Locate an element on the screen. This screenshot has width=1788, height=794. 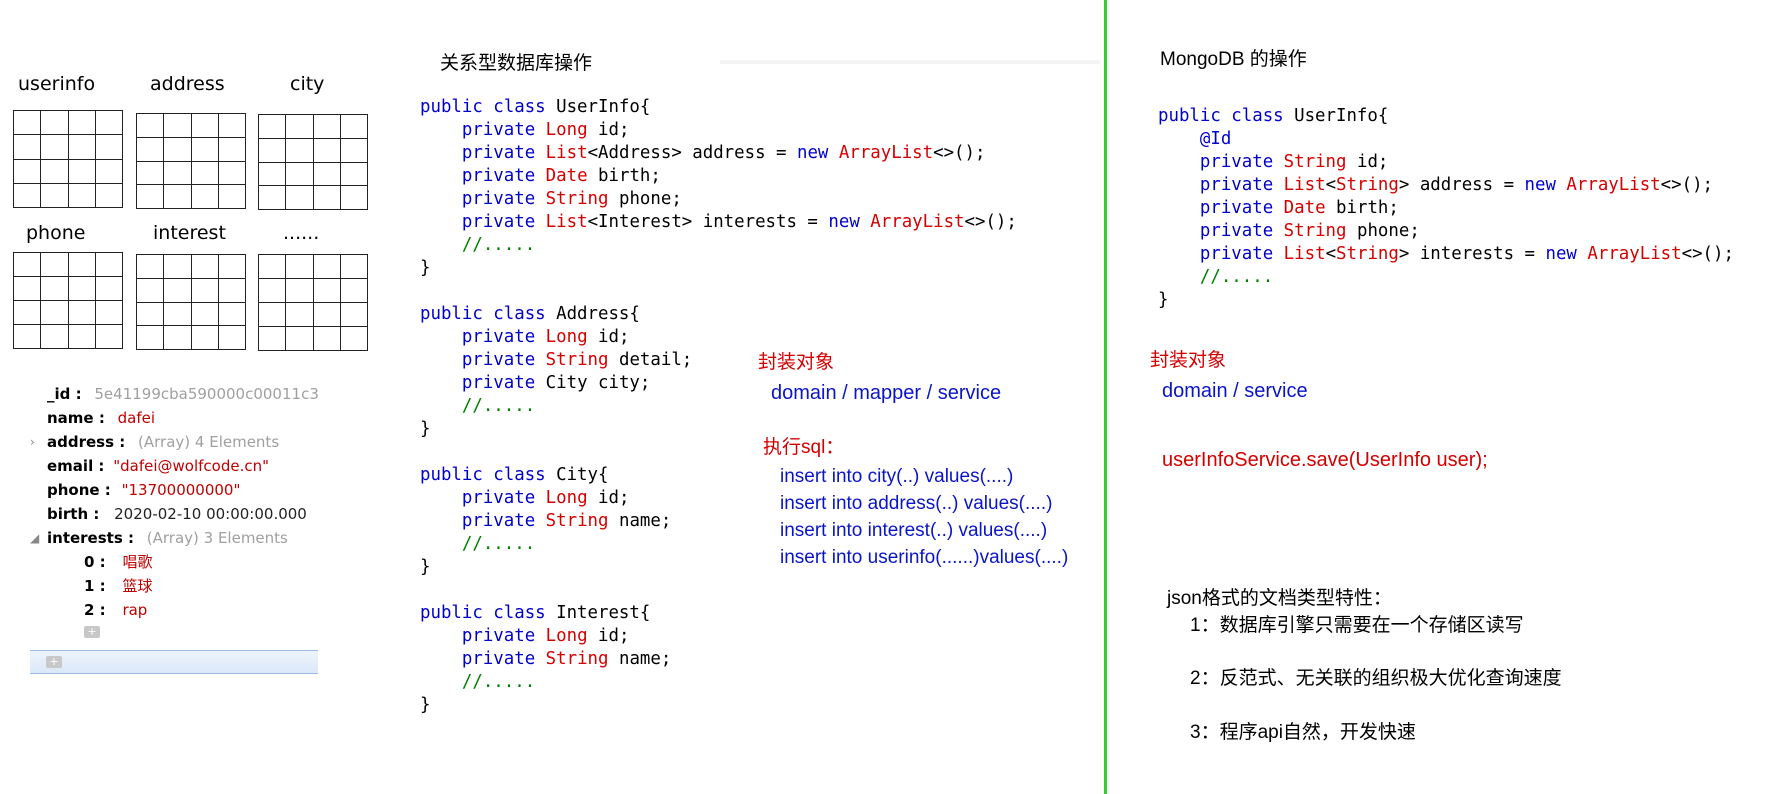
field-value: (Array) 4 Elements is located at coordinates (209, 442).